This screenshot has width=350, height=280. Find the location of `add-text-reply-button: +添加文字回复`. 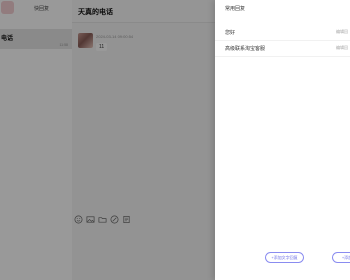

add-text-reply-button: +添加文字回复 is located at coordinates (284, 257).